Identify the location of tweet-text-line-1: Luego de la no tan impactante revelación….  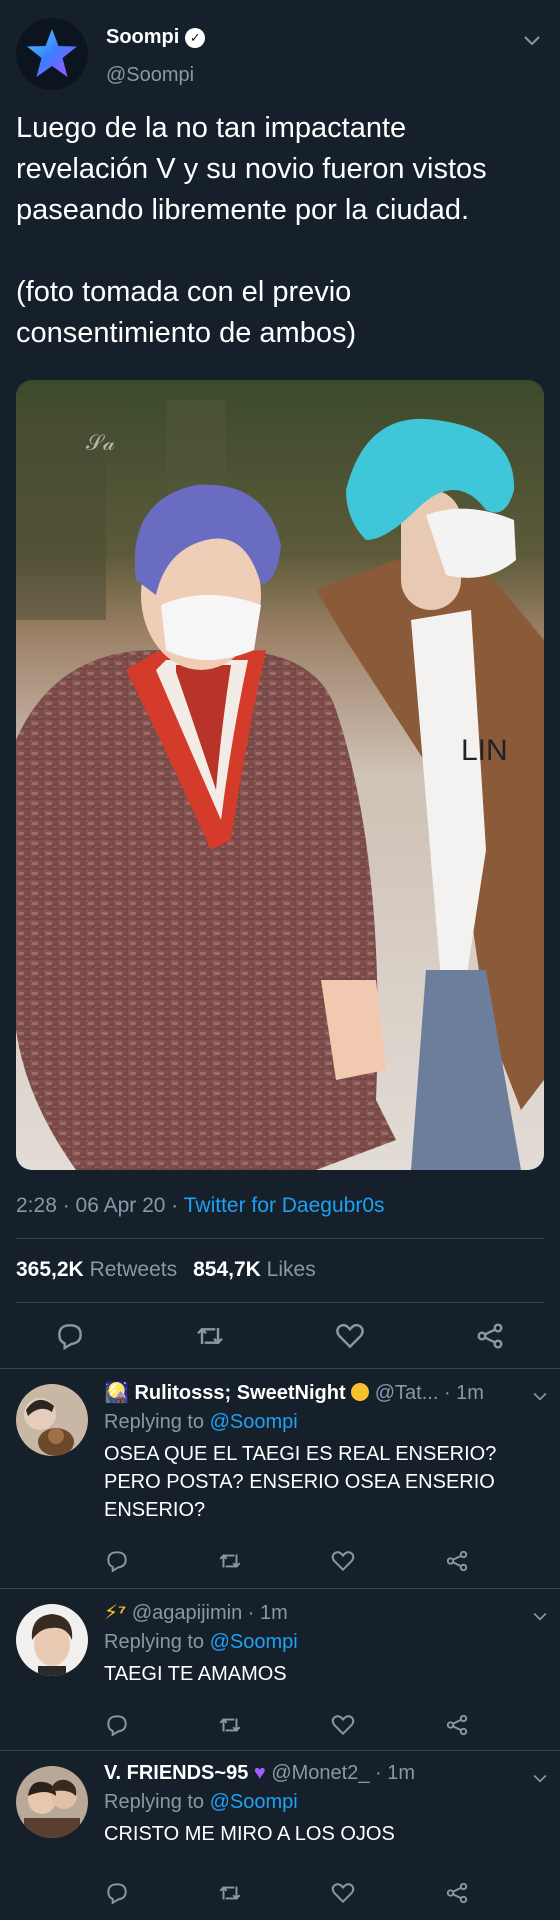
(251, 169).